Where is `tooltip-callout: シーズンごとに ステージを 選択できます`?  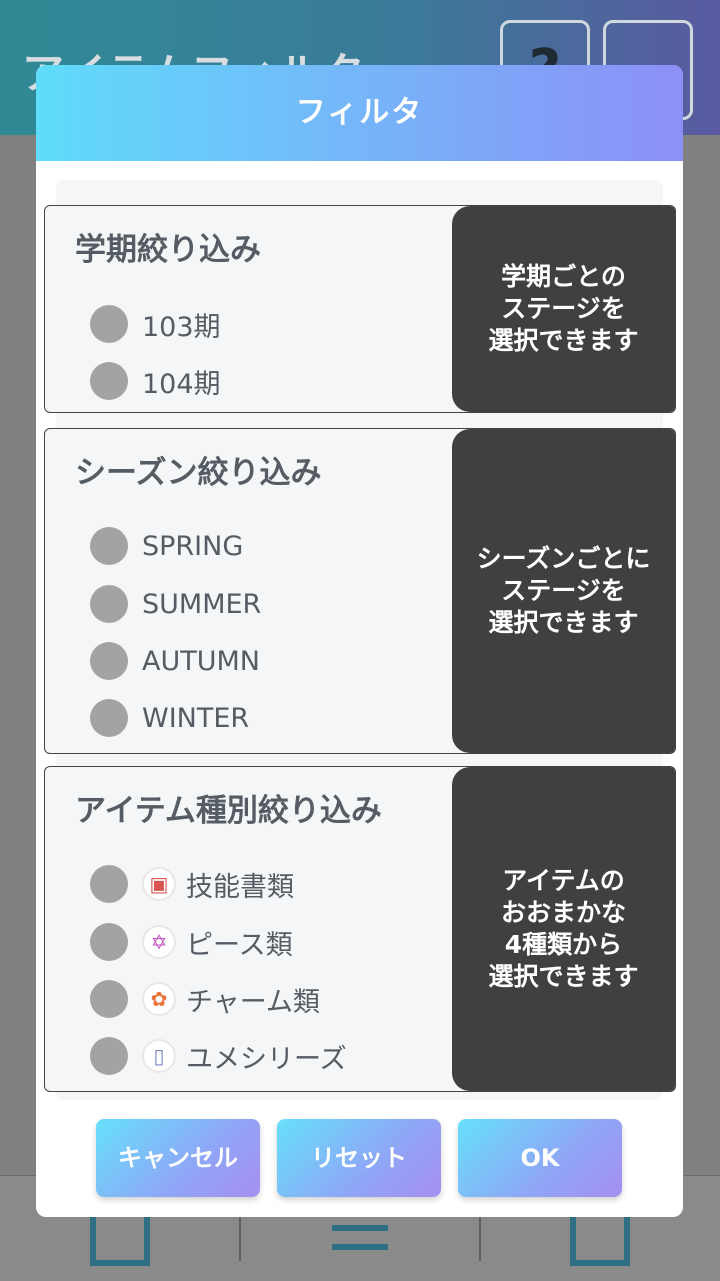
tooltip-callout: シーズンごとに ステージを 選択できます is located at coordinates (563, 591).